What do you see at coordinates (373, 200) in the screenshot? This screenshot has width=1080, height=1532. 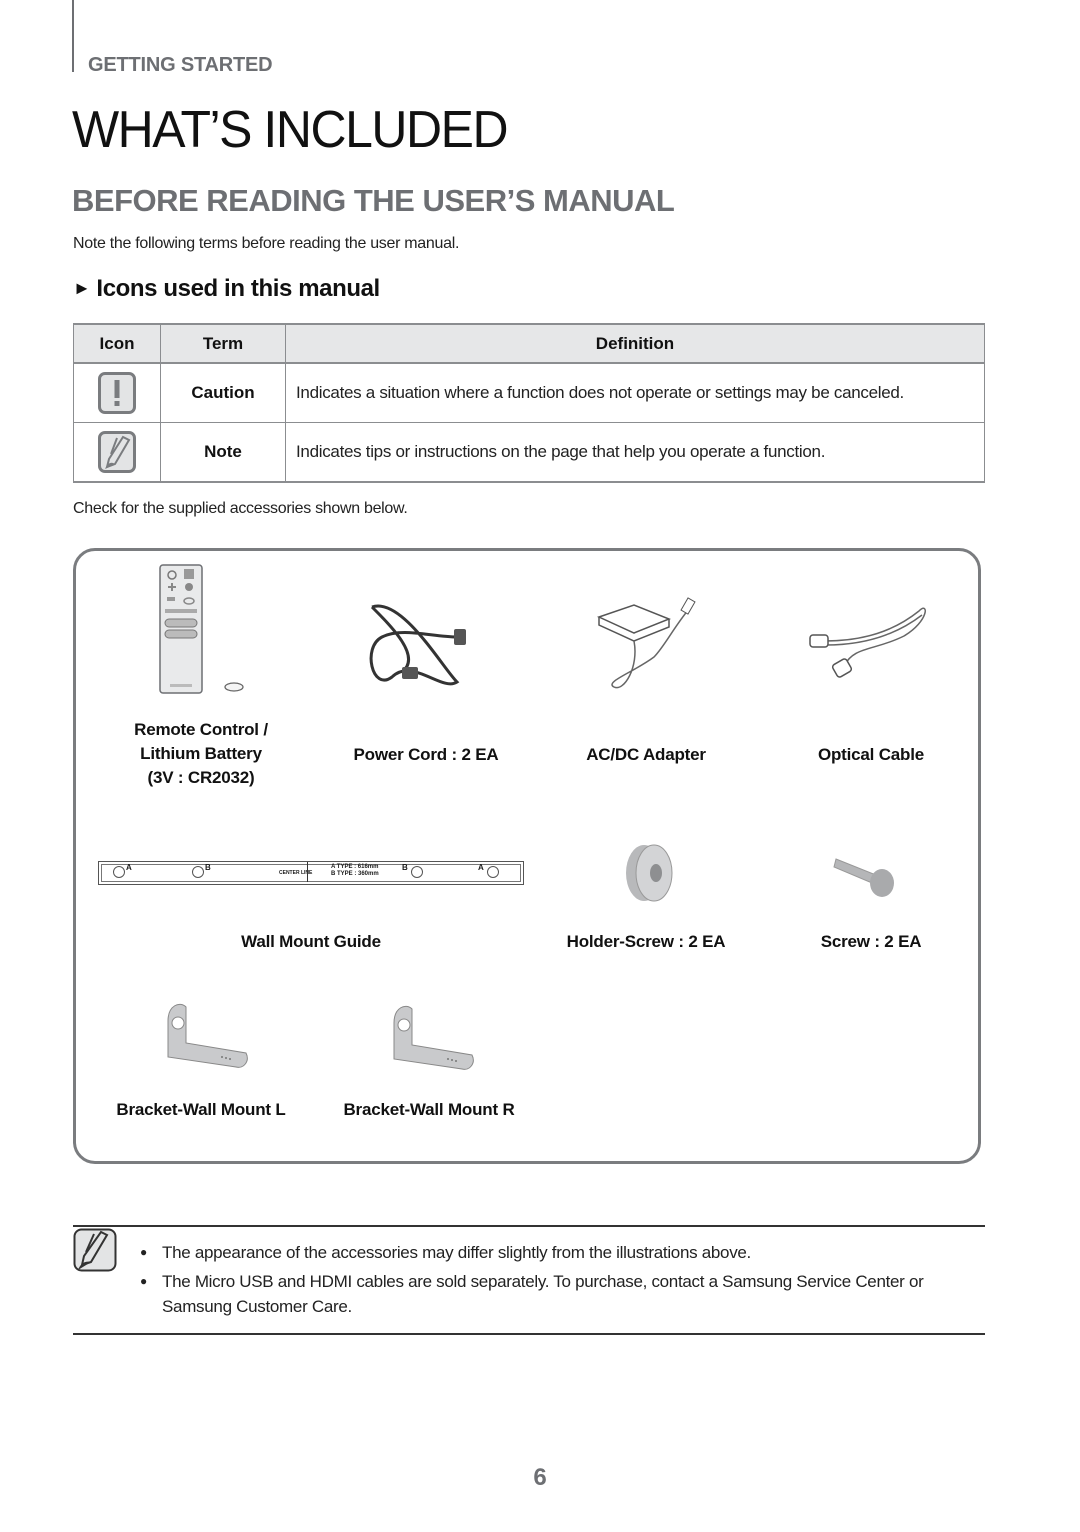 I see `section-subtitle: BEFORE READING THE USER’S MANUAL` at bounding box center [373, 200].